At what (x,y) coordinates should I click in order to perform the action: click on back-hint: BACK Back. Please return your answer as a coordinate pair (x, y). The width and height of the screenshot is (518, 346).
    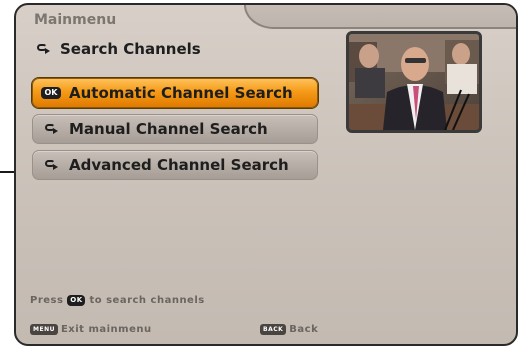
    Looking at the image, I should click on (289, 329).